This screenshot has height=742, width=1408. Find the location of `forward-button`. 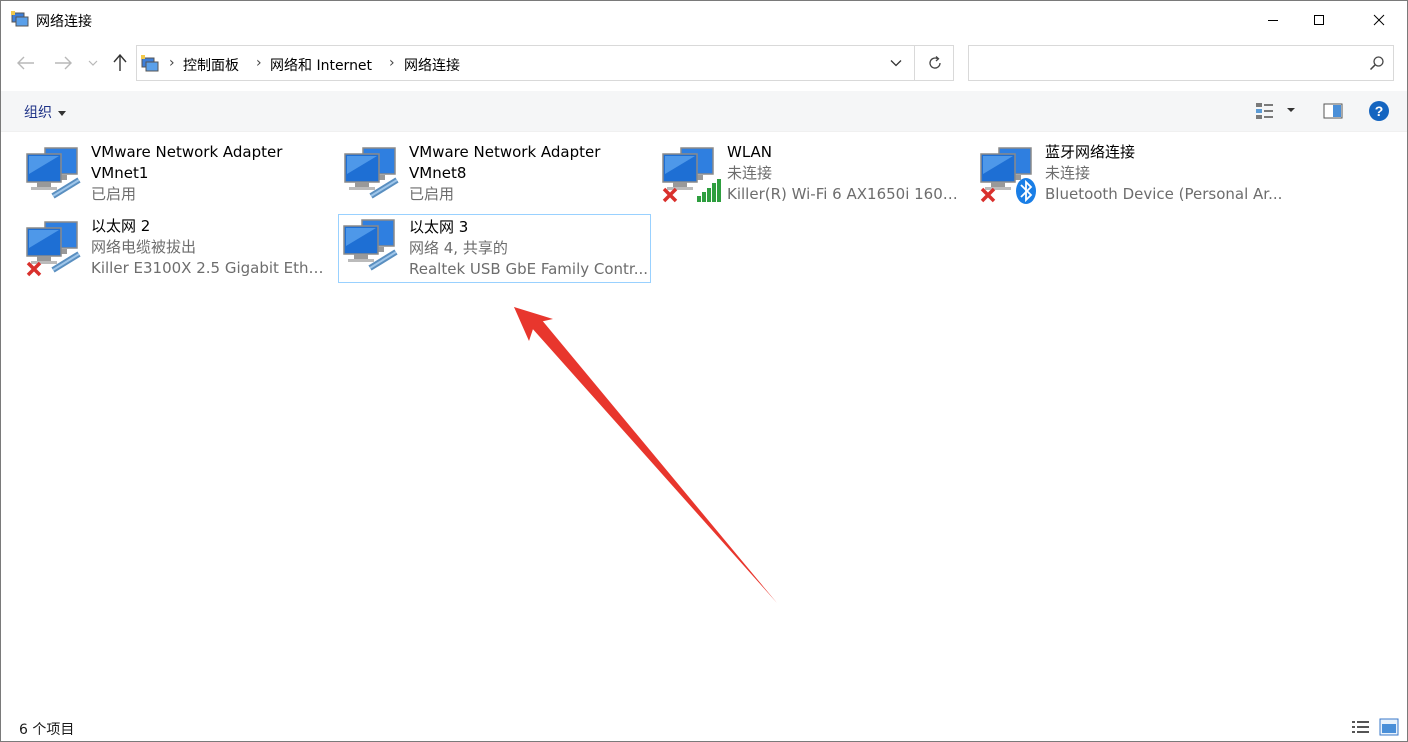

forward-button is located at coordinates (63, 63).